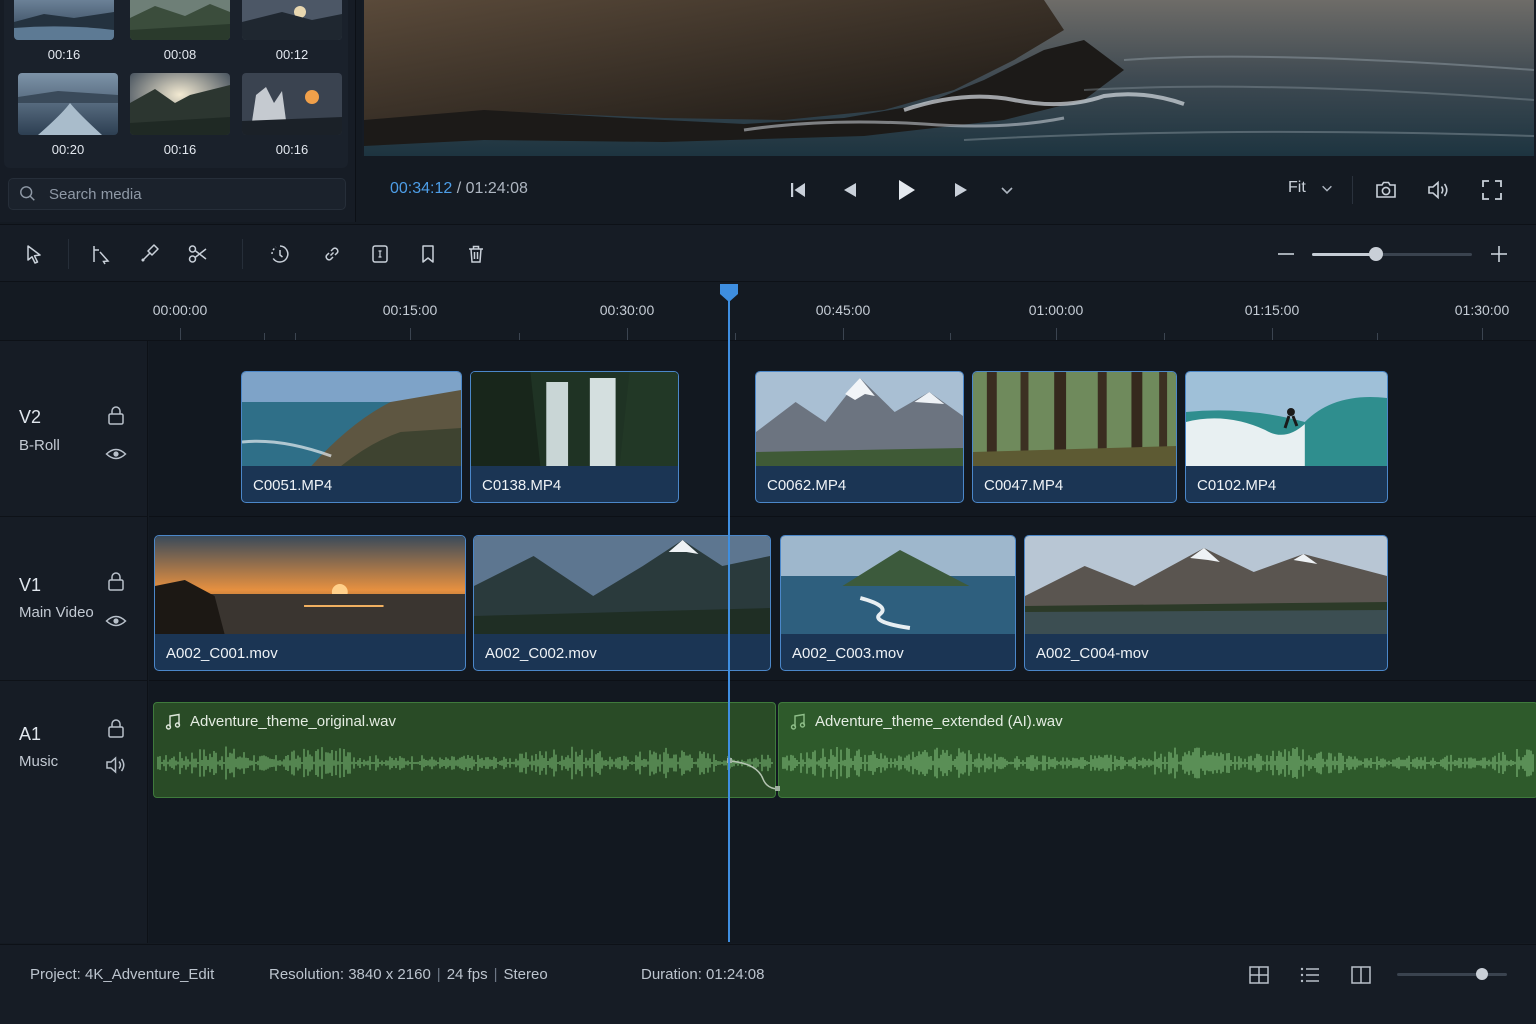 The height and width of the screenshot is (1024, 1536). Describe the element at coordinates (180, 31) in the screenshot. I see `media-thumbnail: 00:08` at that location.